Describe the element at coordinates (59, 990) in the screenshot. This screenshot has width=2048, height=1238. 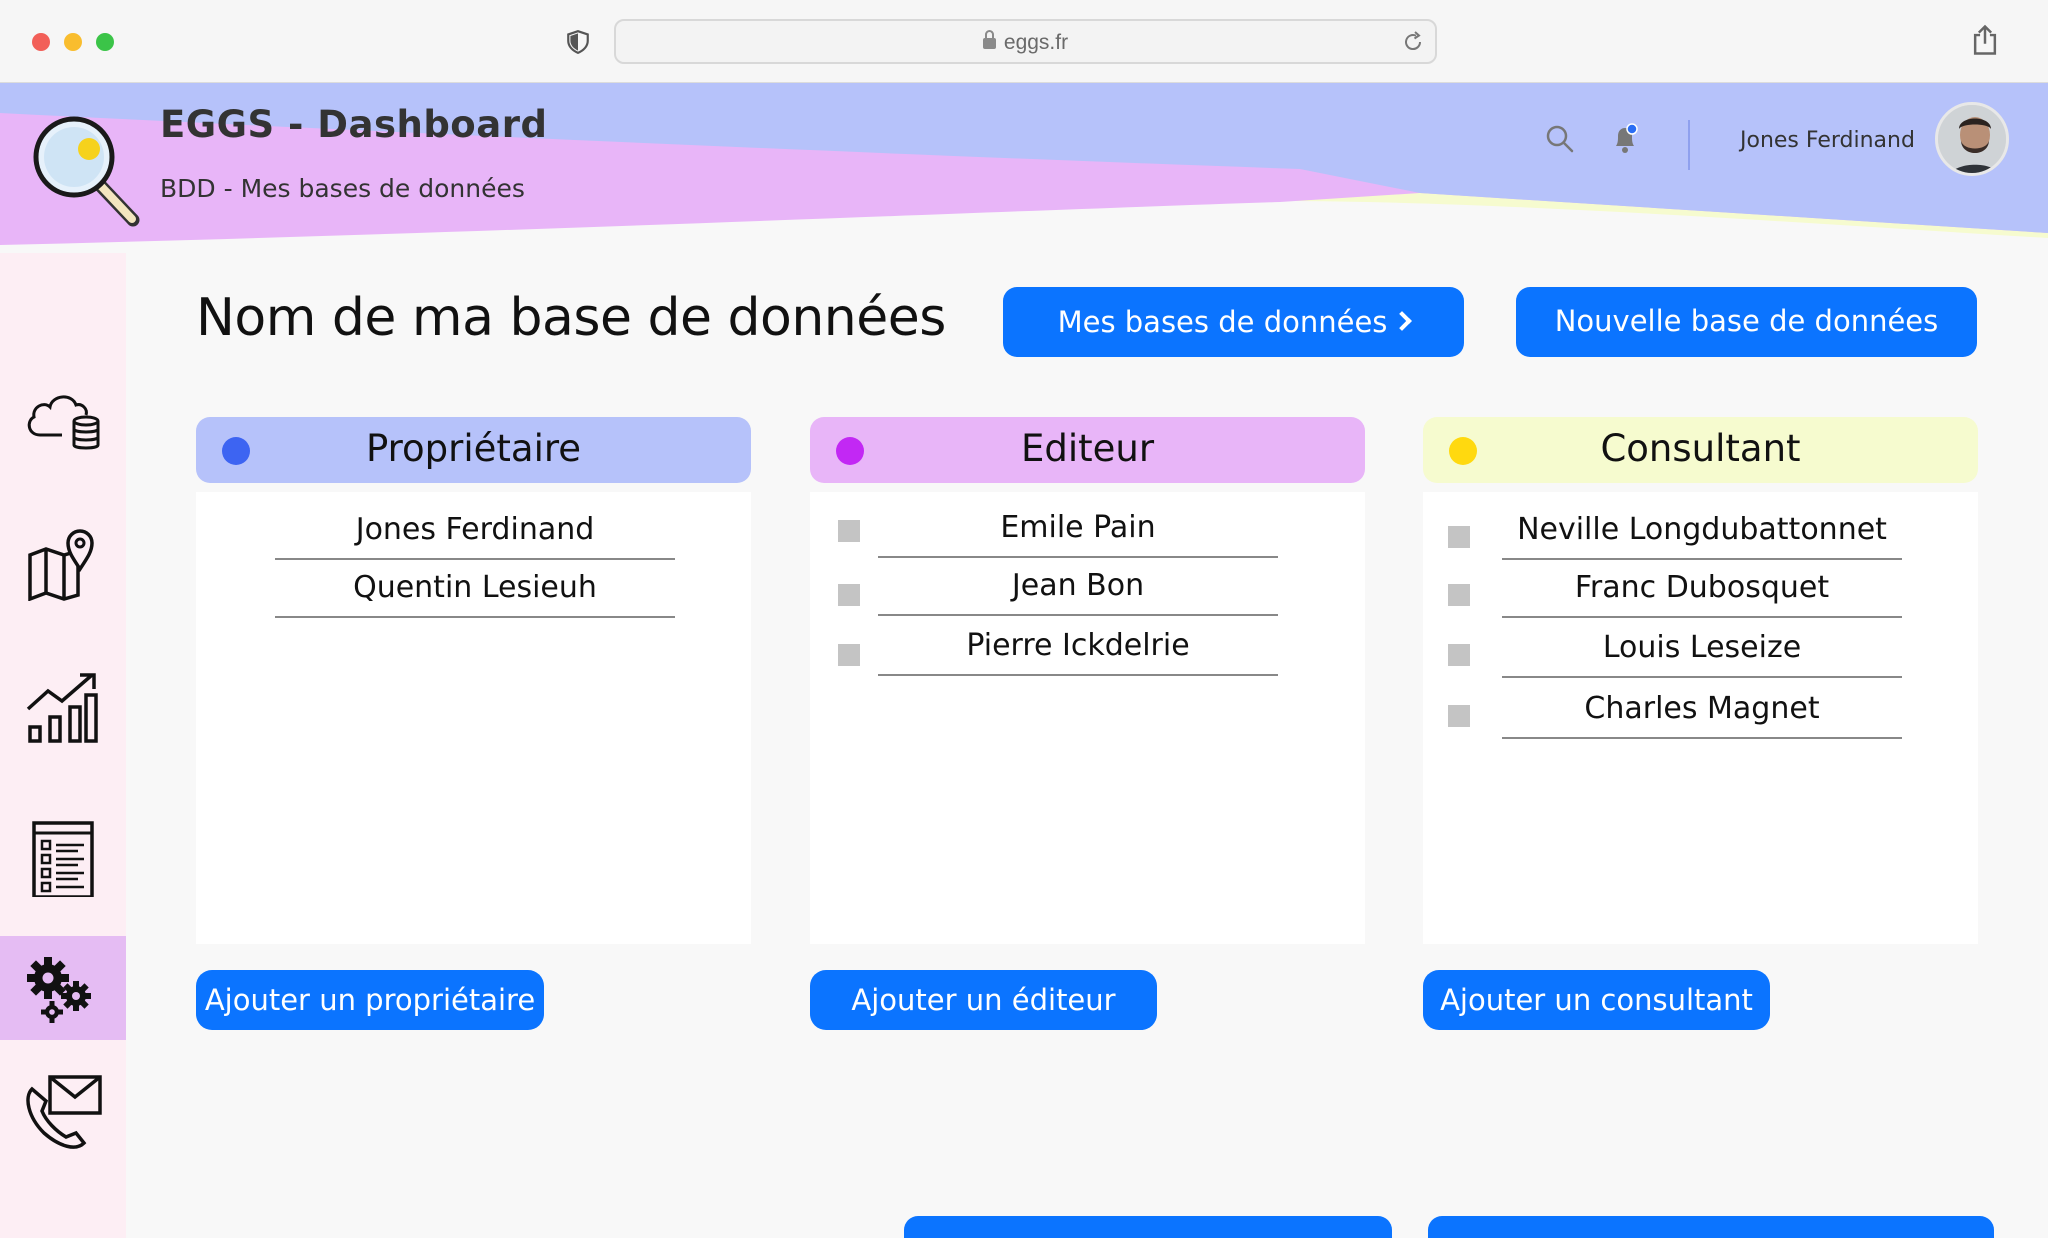
I see `gears-icon` at that location.